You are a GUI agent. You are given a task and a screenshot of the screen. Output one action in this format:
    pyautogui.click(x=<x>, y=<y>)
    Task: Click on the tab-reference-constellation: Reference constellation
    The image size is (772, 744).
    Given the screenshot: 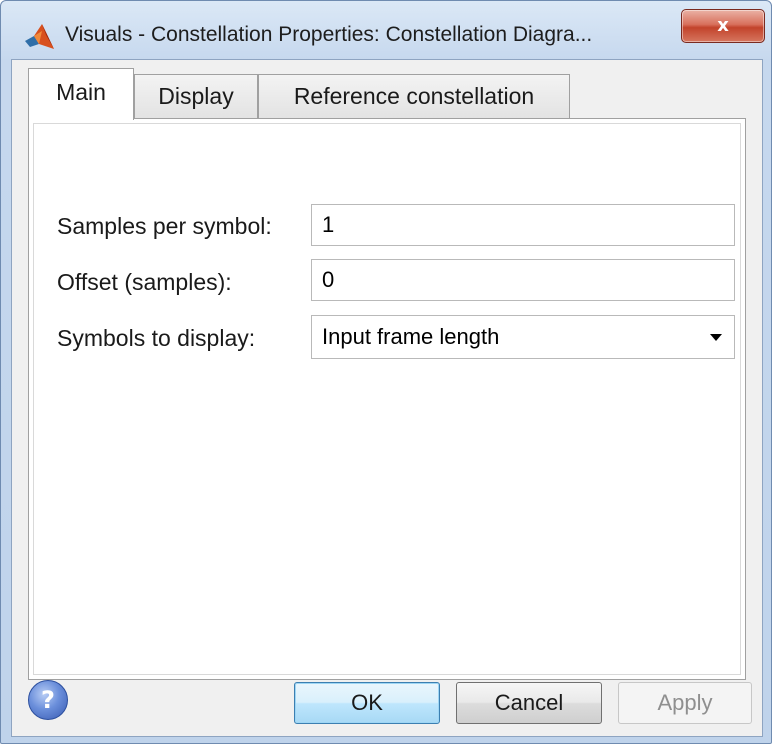 What is the action you would take?
    pyautogui.click(x=414, y=96)
    